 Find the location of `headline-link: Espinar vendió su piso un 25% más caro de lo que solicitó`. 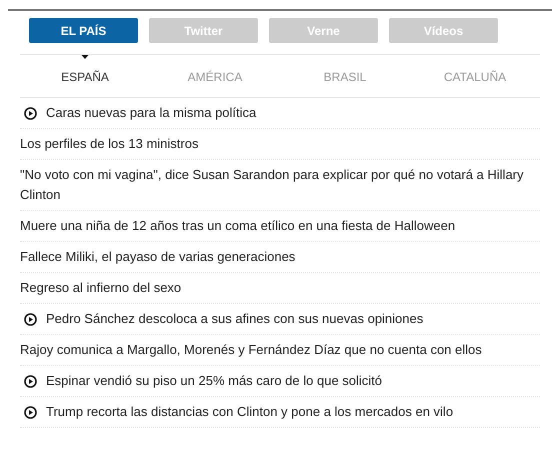

headline-link: Espinar vendió su piso un 25% más caro de lo que solicitó is located at coordinates (214, 381).